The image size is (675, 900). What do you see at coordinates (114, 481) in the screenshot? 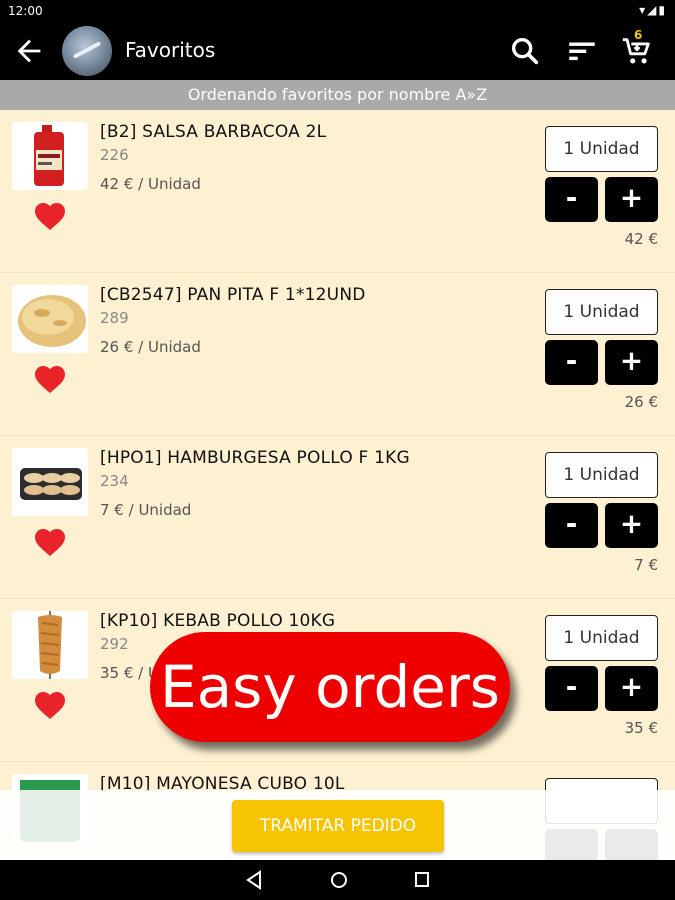
I see `product-code: 234` at bounding box center [114, 481].